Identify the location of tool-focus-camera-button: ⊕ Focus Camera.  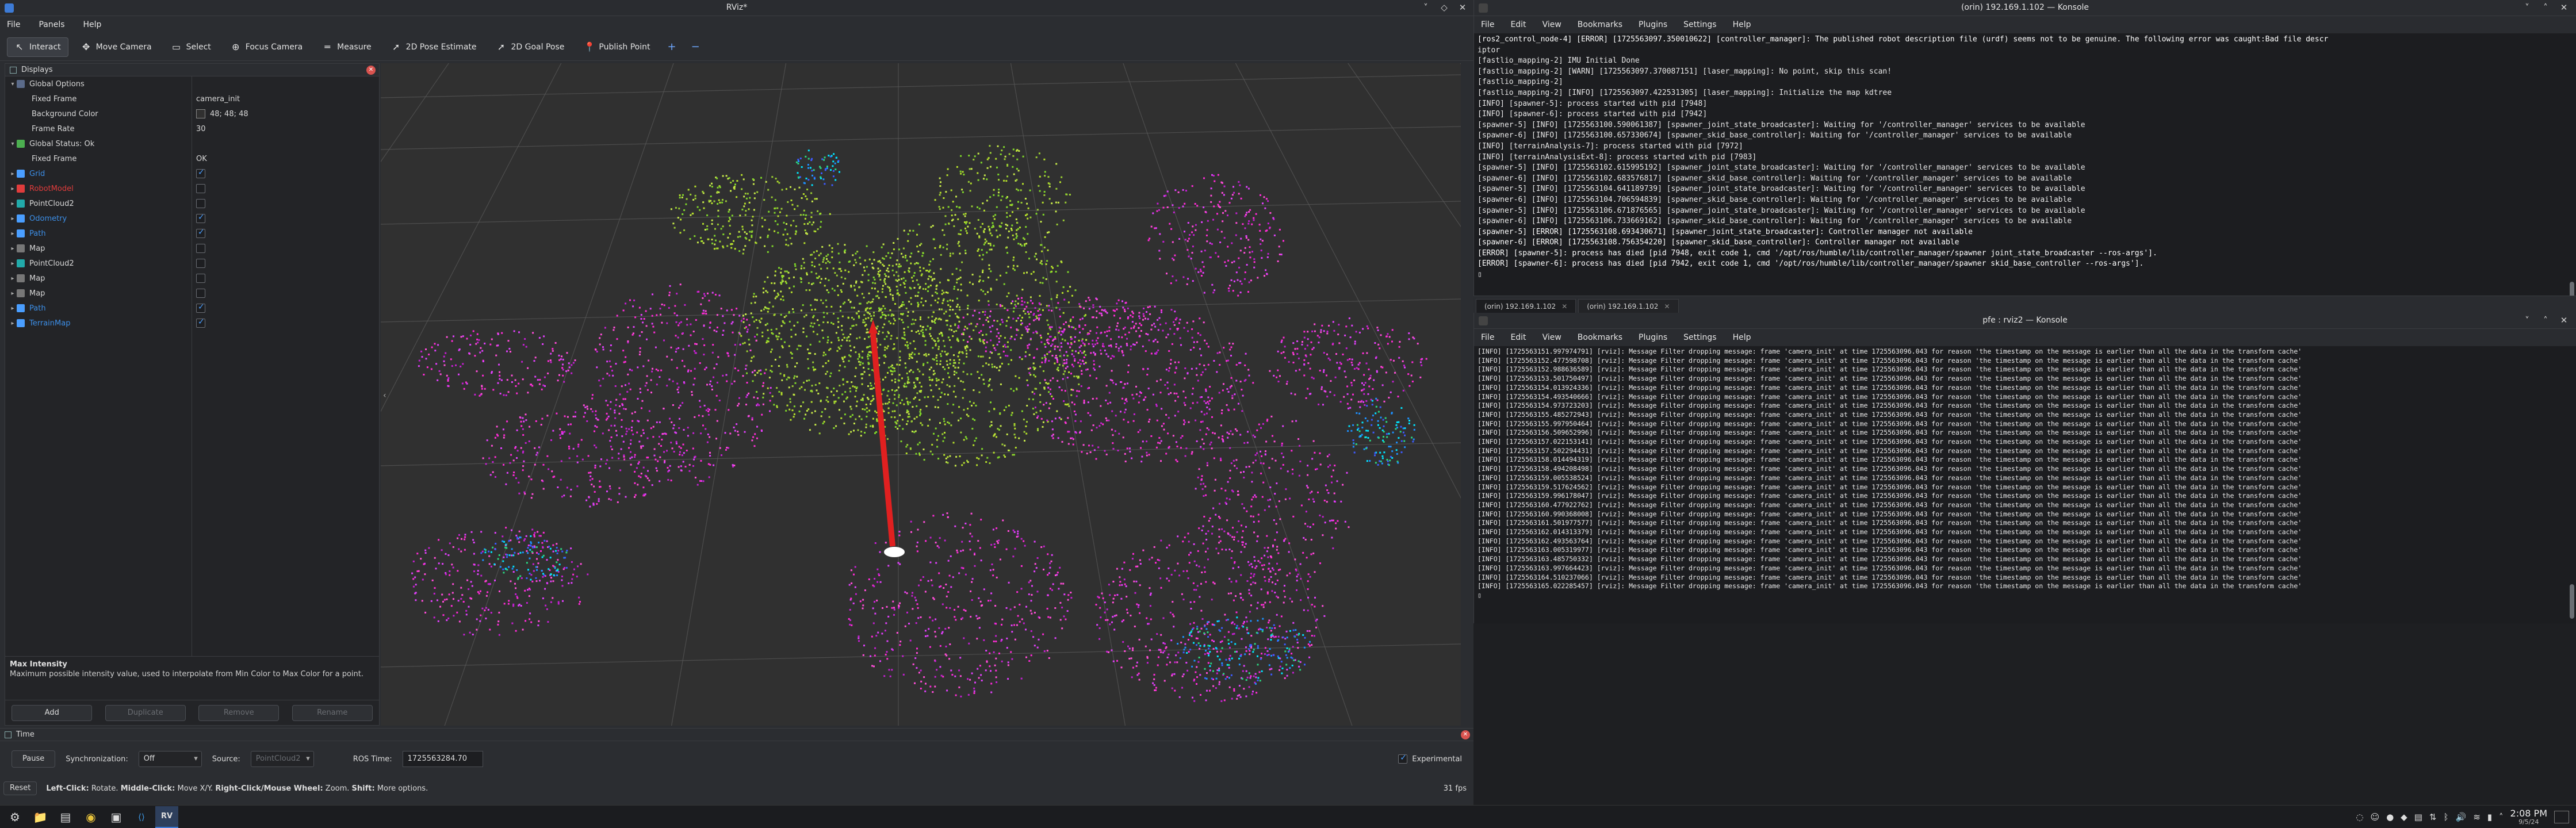
(266, 47).